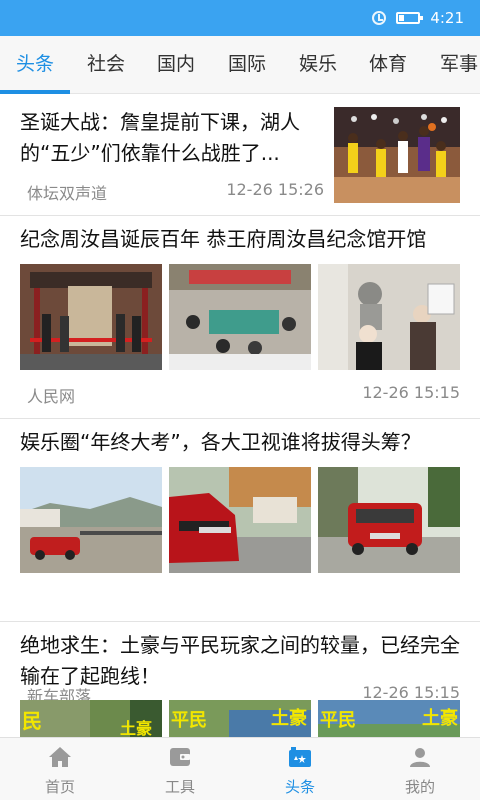 This screenshot has height=800, width=480. What do you see at coordinates (419, 787) in the screenshot?
I see `nav-label: 我的` at bounding box center [419, 787].